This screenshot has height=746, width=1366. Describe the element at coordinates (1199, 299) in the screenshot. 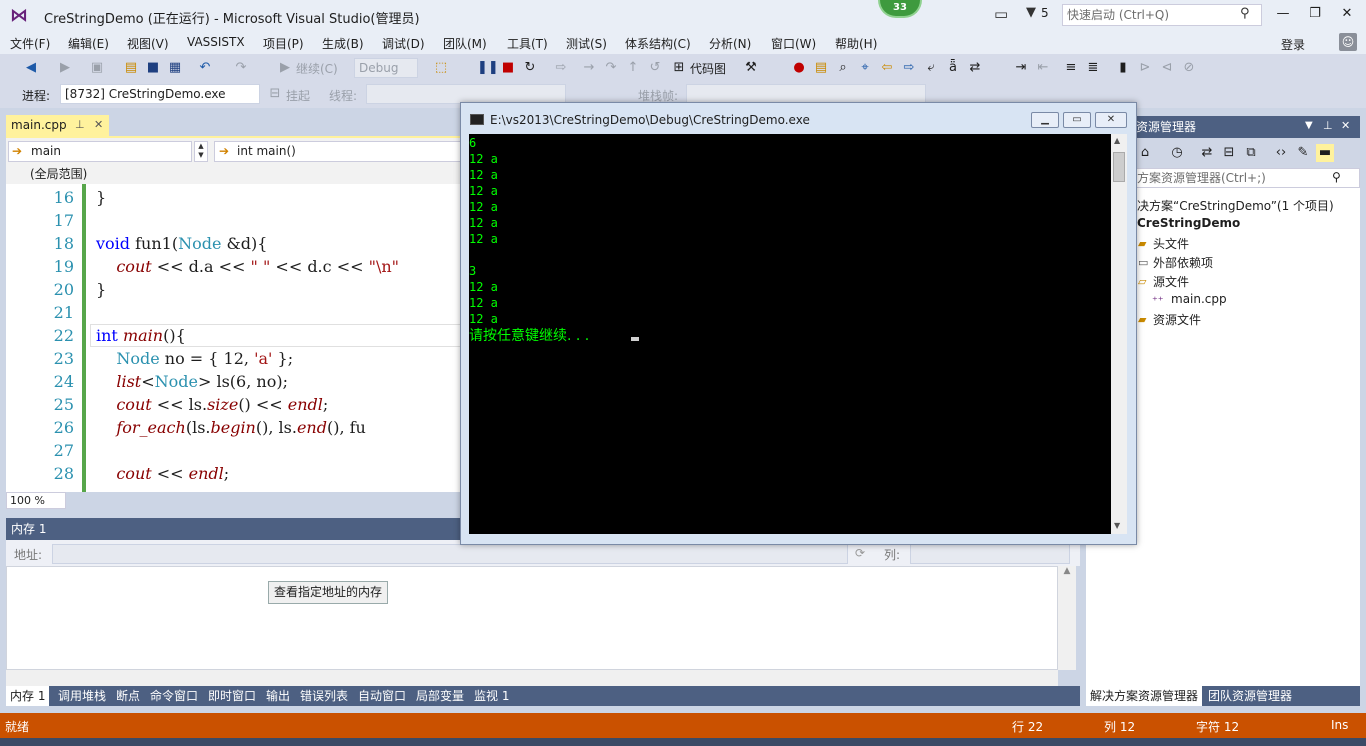

I see `tree-item-main-cpp: main.cpp` at that location.